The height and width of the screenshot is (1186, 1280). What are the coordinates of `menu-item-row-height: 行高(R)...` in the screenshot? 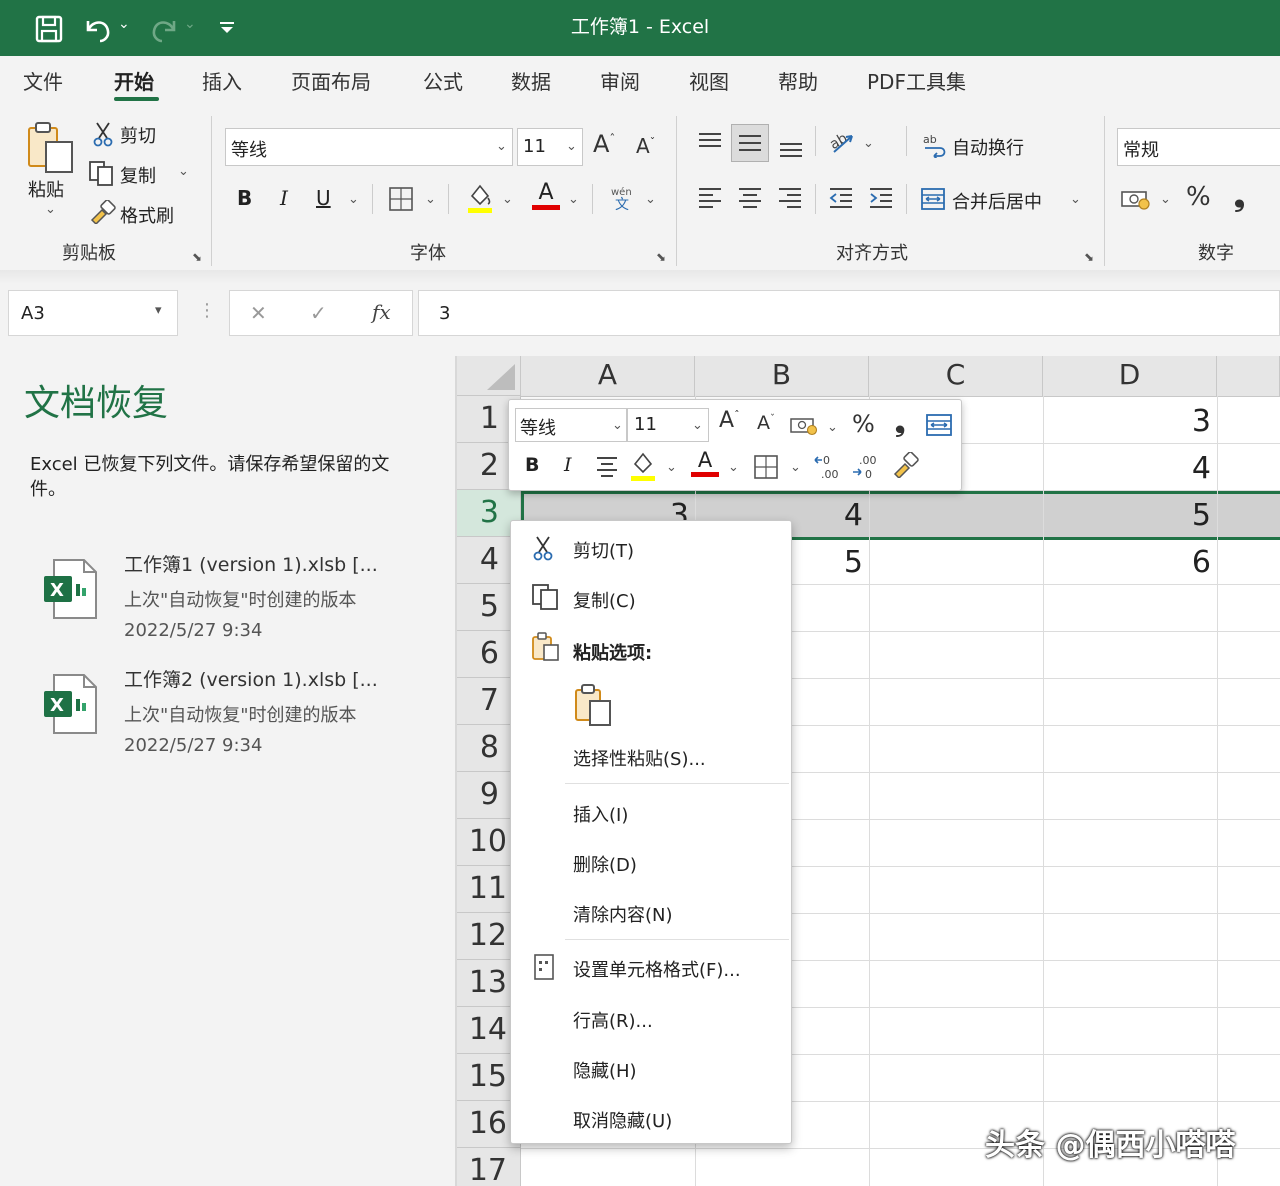 It's located at (613, 1020).